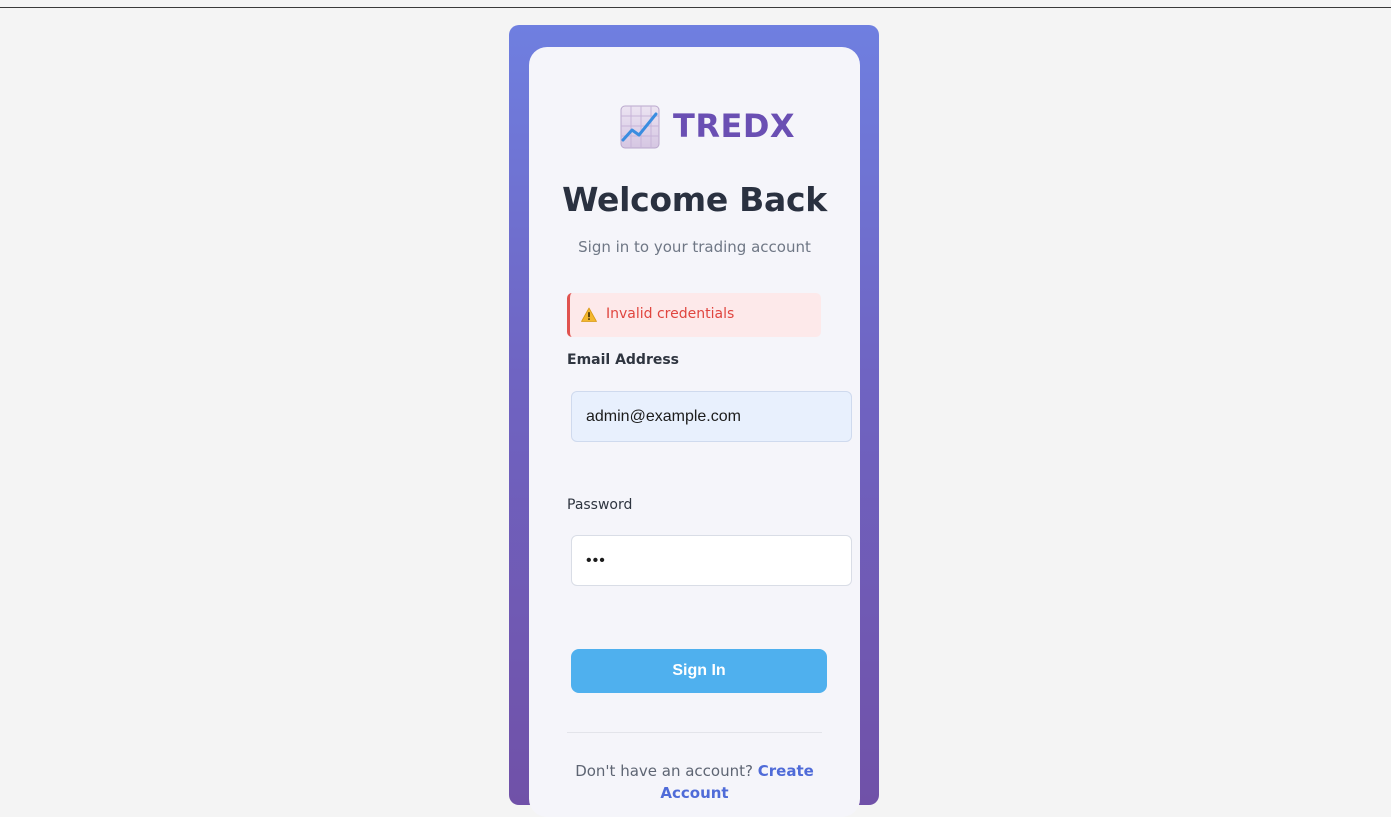  Describe the element at coordinates (694, 199) in the screenshot. I see `page-title: Welcome Back` at that location.